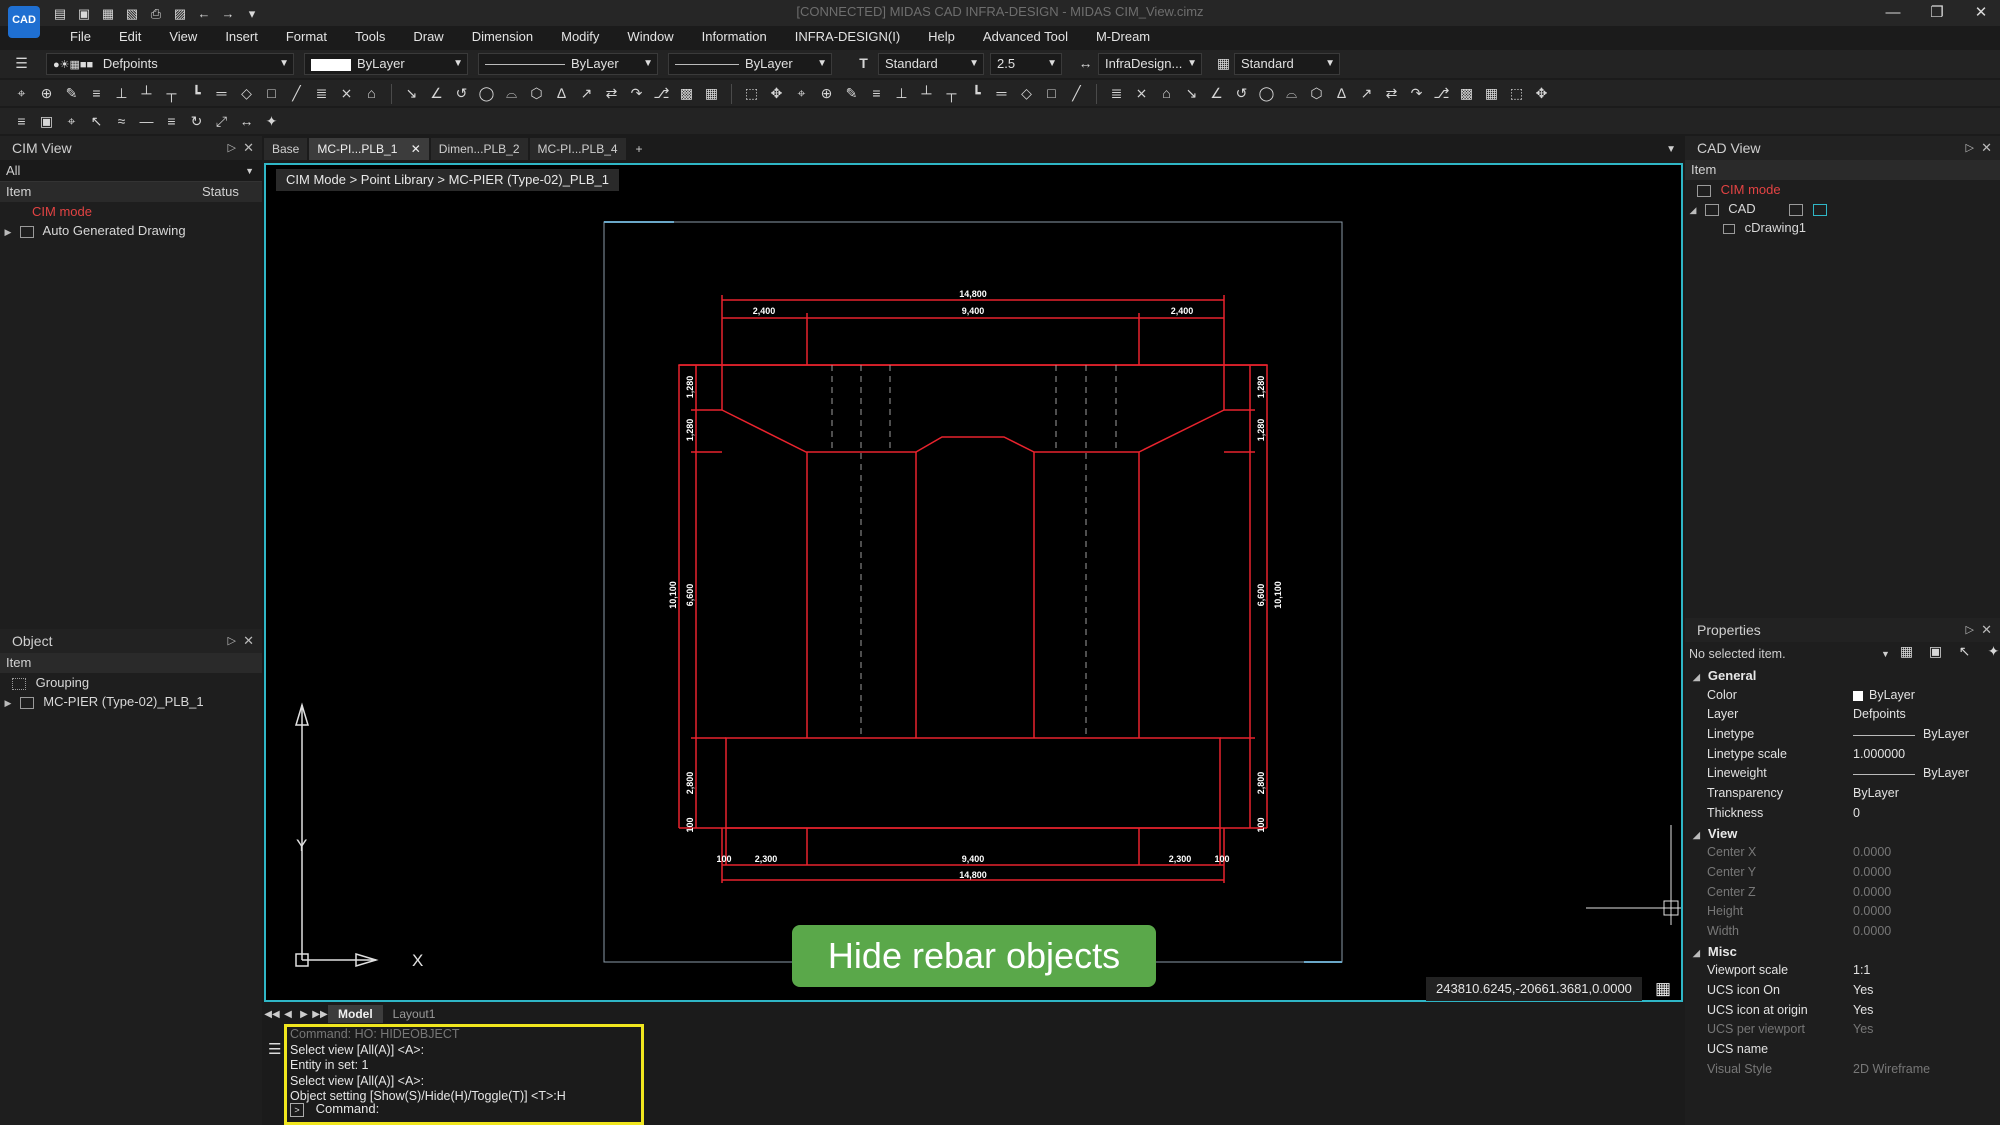 Image resolution: width=2000 pixels, height=1125 pixels. What do you see at coordinates (1316, 93) in the screenshot?
I see `tool-51-icon: ⬡` at bounding box center [1316, 93].